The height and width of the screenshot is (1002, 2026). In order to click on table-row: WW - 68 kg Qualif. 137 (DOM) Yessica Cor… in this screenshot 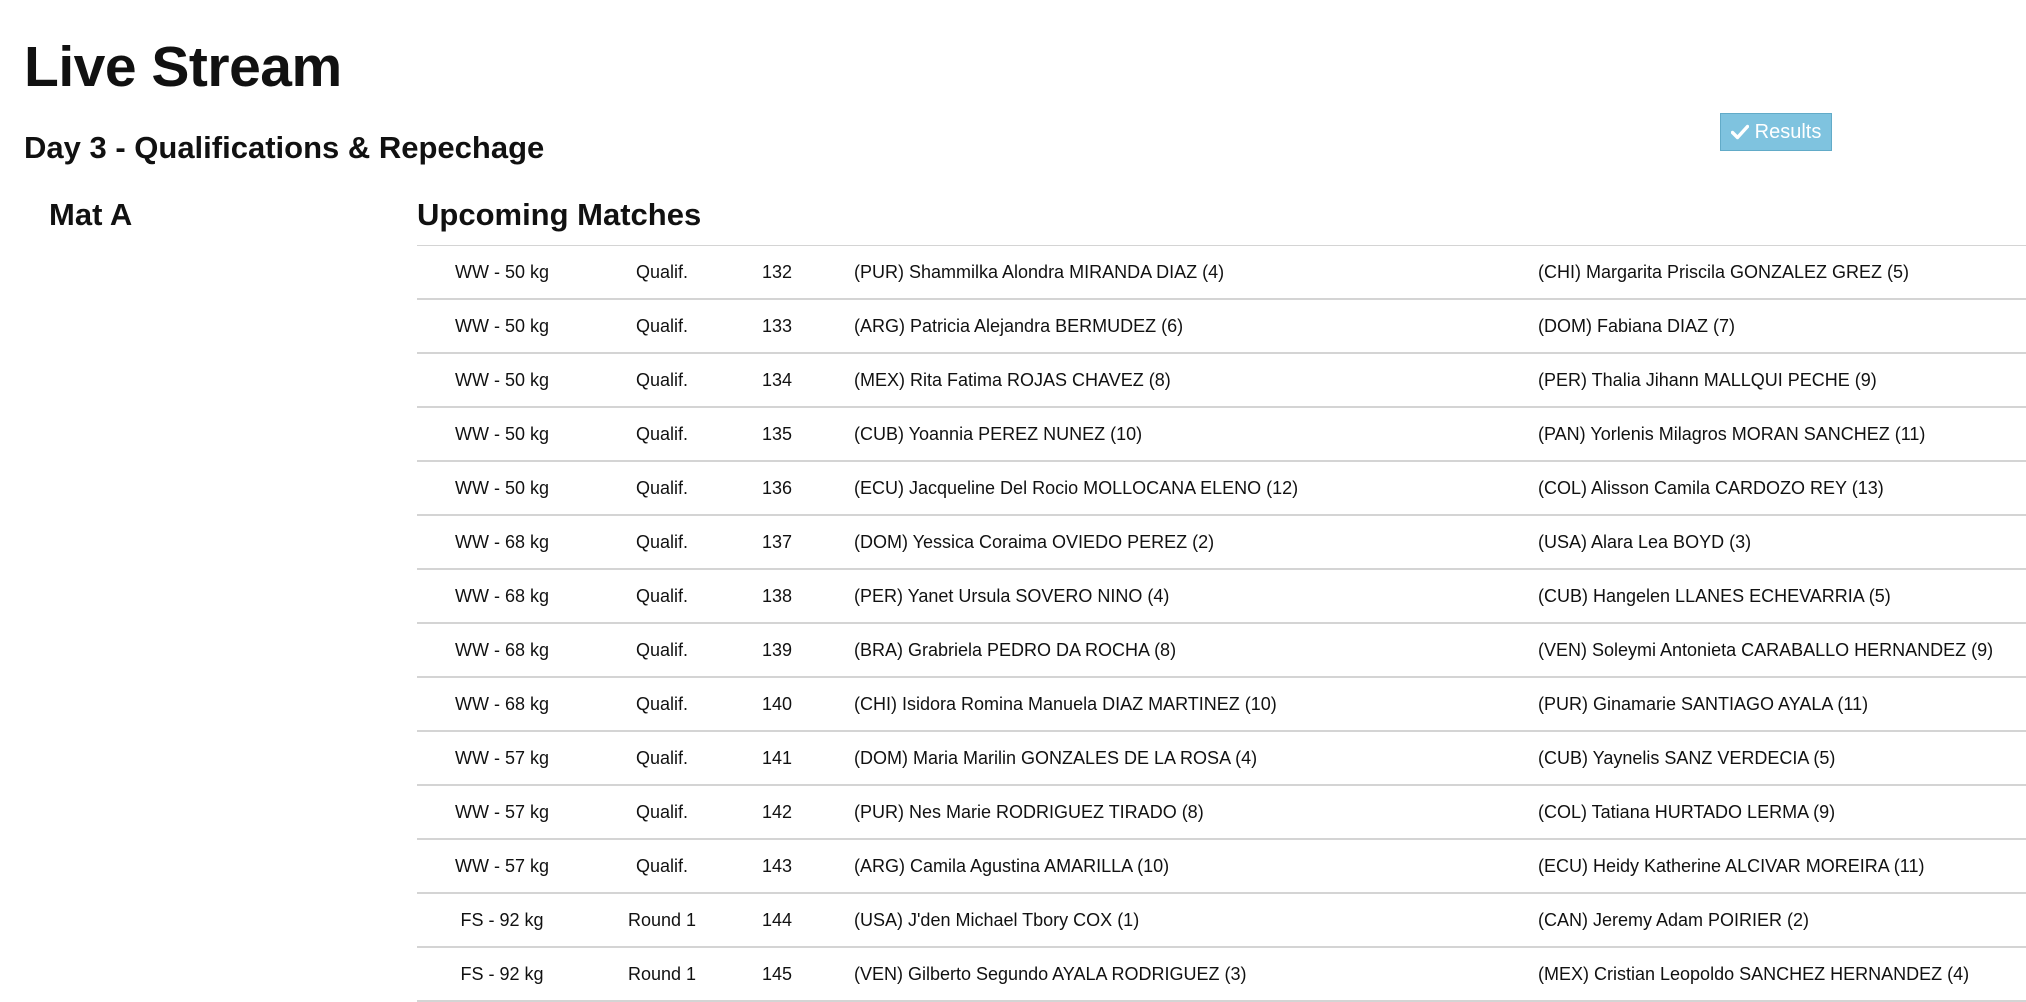, I will do `click(1221, 543)`.